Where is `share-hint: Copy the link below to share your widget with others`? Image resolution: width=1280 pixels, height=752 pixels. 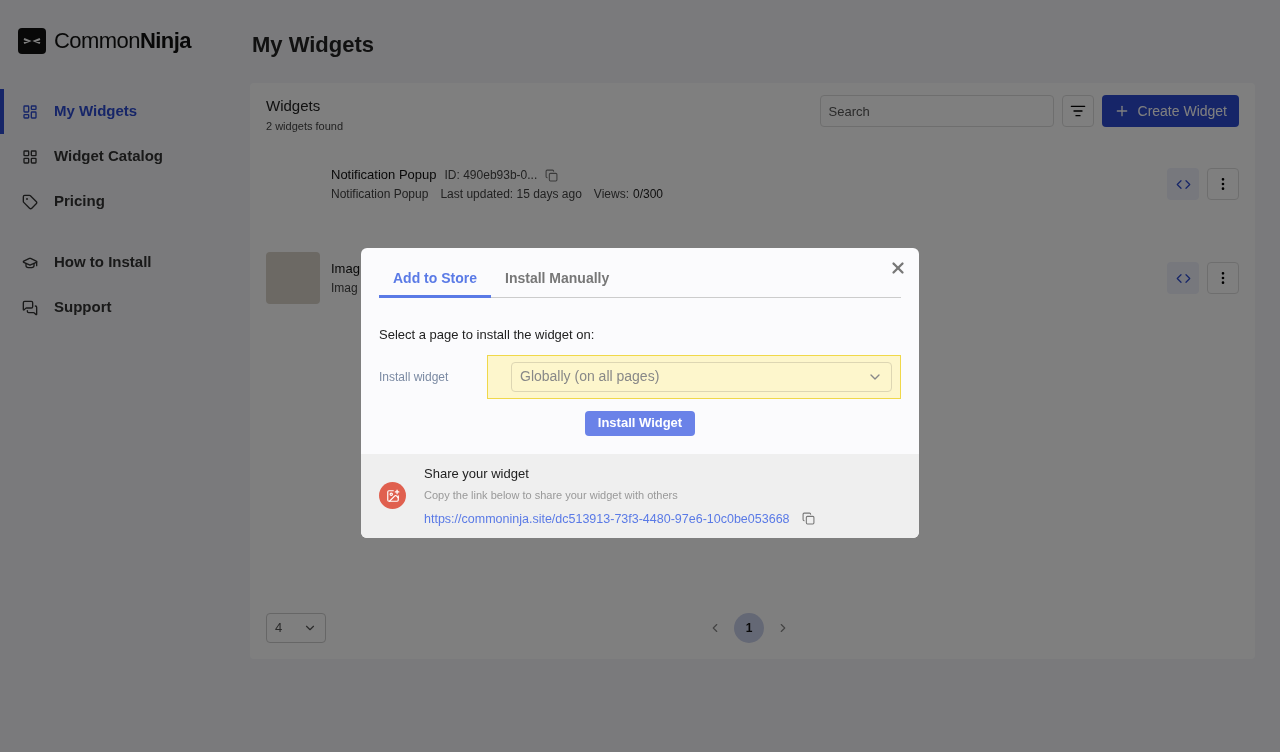
share-hint: Copy the link below to share your widget with others is located at coordinates (551, 495).